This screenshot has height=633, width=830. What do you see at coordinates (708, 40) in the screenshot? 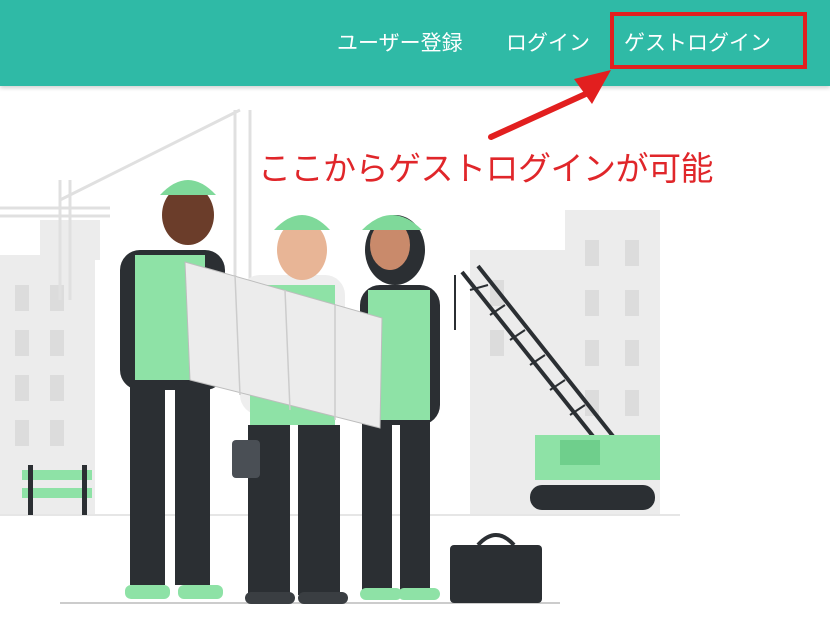
I see `guest-login-highlight-box` at bounding box center [708, 40].